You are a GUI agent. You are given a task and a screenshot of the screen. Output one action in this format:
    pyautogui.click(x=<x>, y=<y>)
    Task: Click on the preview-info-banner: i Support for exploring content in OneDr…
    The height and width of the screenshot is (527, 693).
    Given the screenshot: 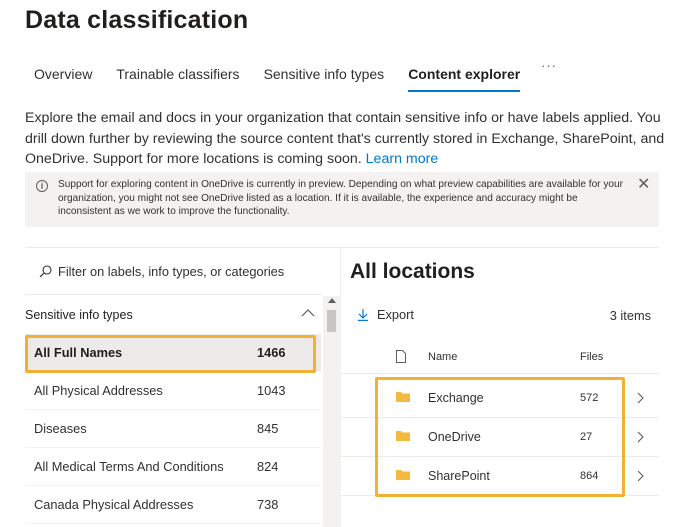 What is the action you would take?
    pyautogui.click(x=342, y=199)
    